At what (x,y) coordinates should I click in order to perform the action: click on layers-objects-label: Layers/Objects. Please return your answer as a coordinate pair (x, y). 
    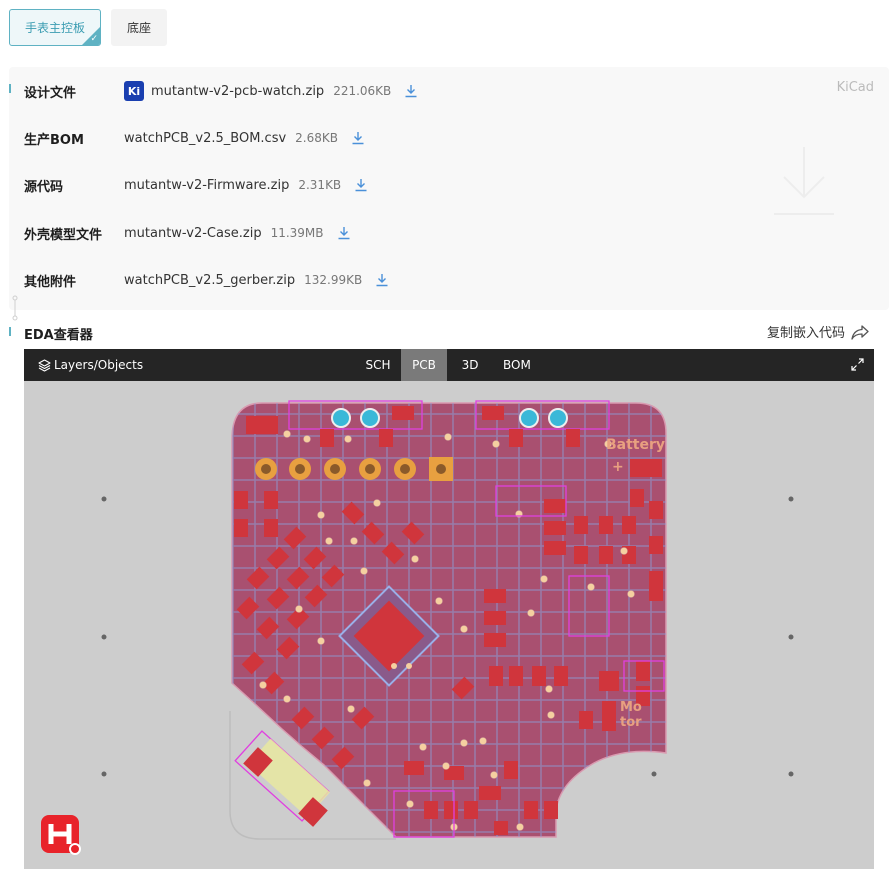
    Looking at the image, I should click on (99, 365).